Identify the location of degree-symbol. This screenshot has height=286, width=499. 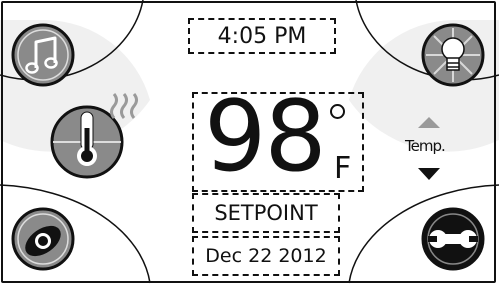
(337, 111).